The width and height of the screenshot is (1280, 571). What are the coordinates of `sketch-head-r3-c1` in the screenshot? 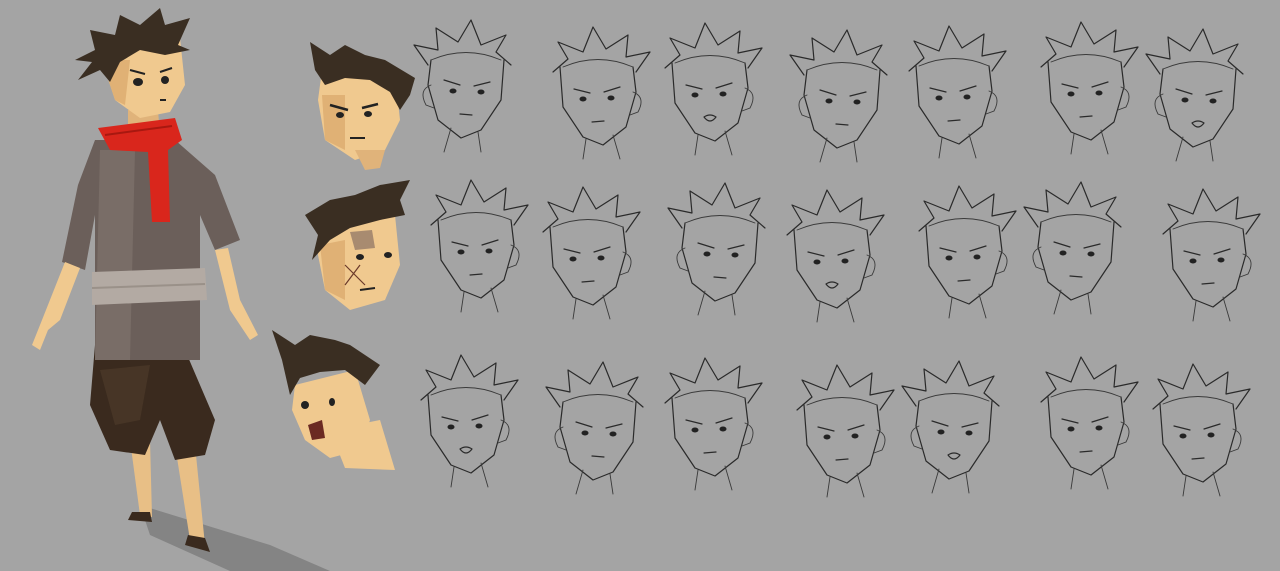 It's located at (469, 421).